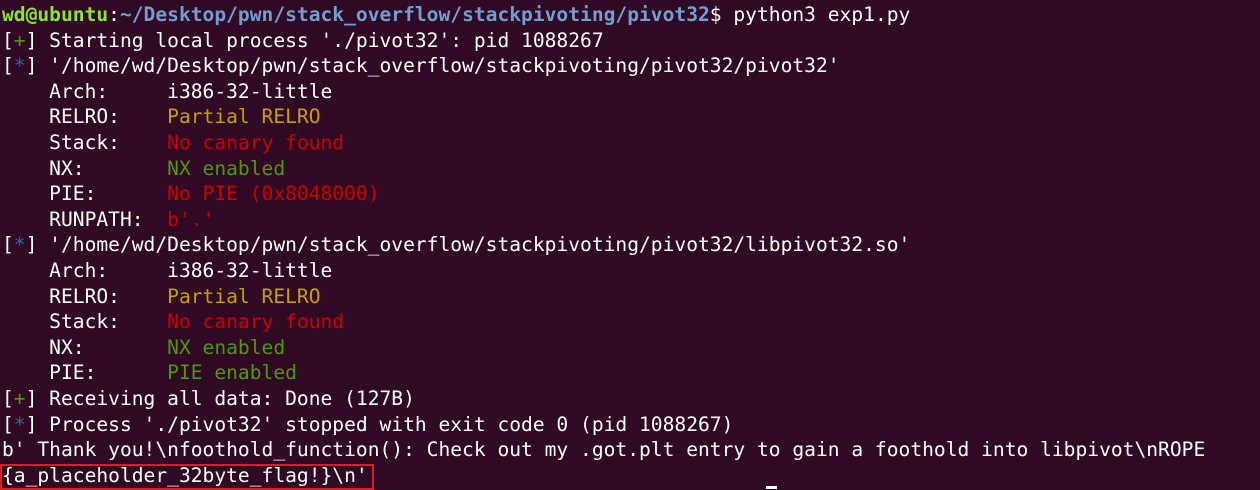  What do you see at coordinates (149, 373) in the screenshot?
I see `checksec-pie: PIE: PIE enabled` at bounding box center [149, 373].